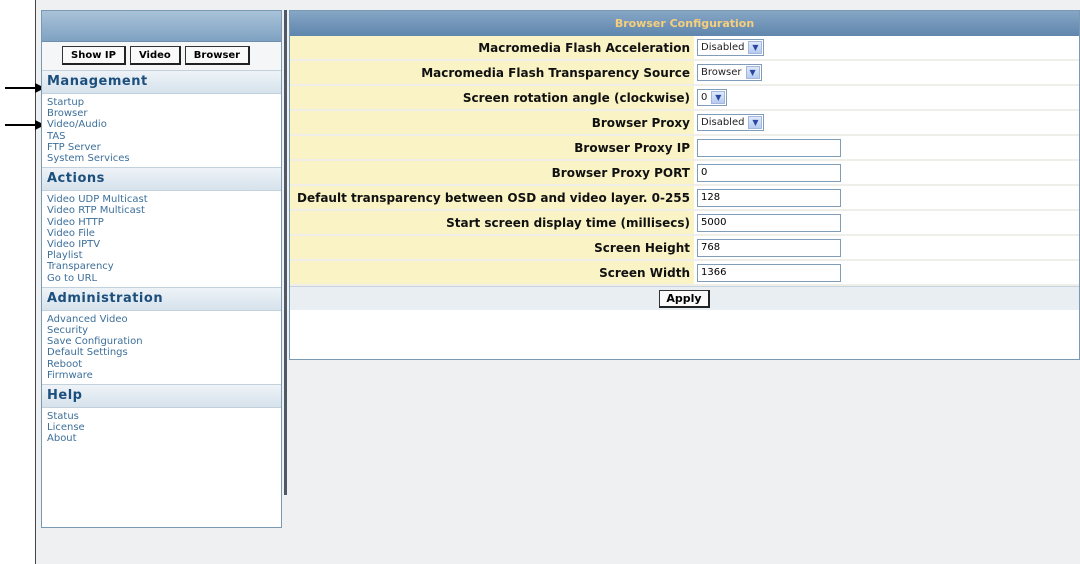 This screenshot has width=1080, height=564. Describe the element at coordinates (164, 113) in the screenshot. I see `sidebar-item-browser: Browser` at that location.